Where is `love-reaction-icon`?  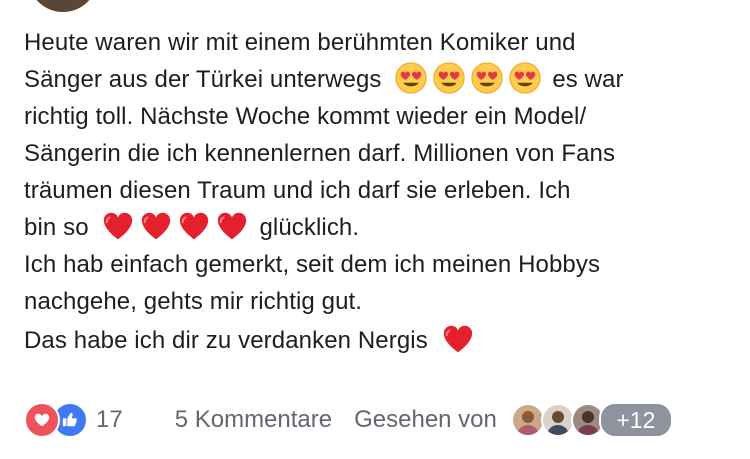
love-reaction-icon is located at coordinates (42, 420).